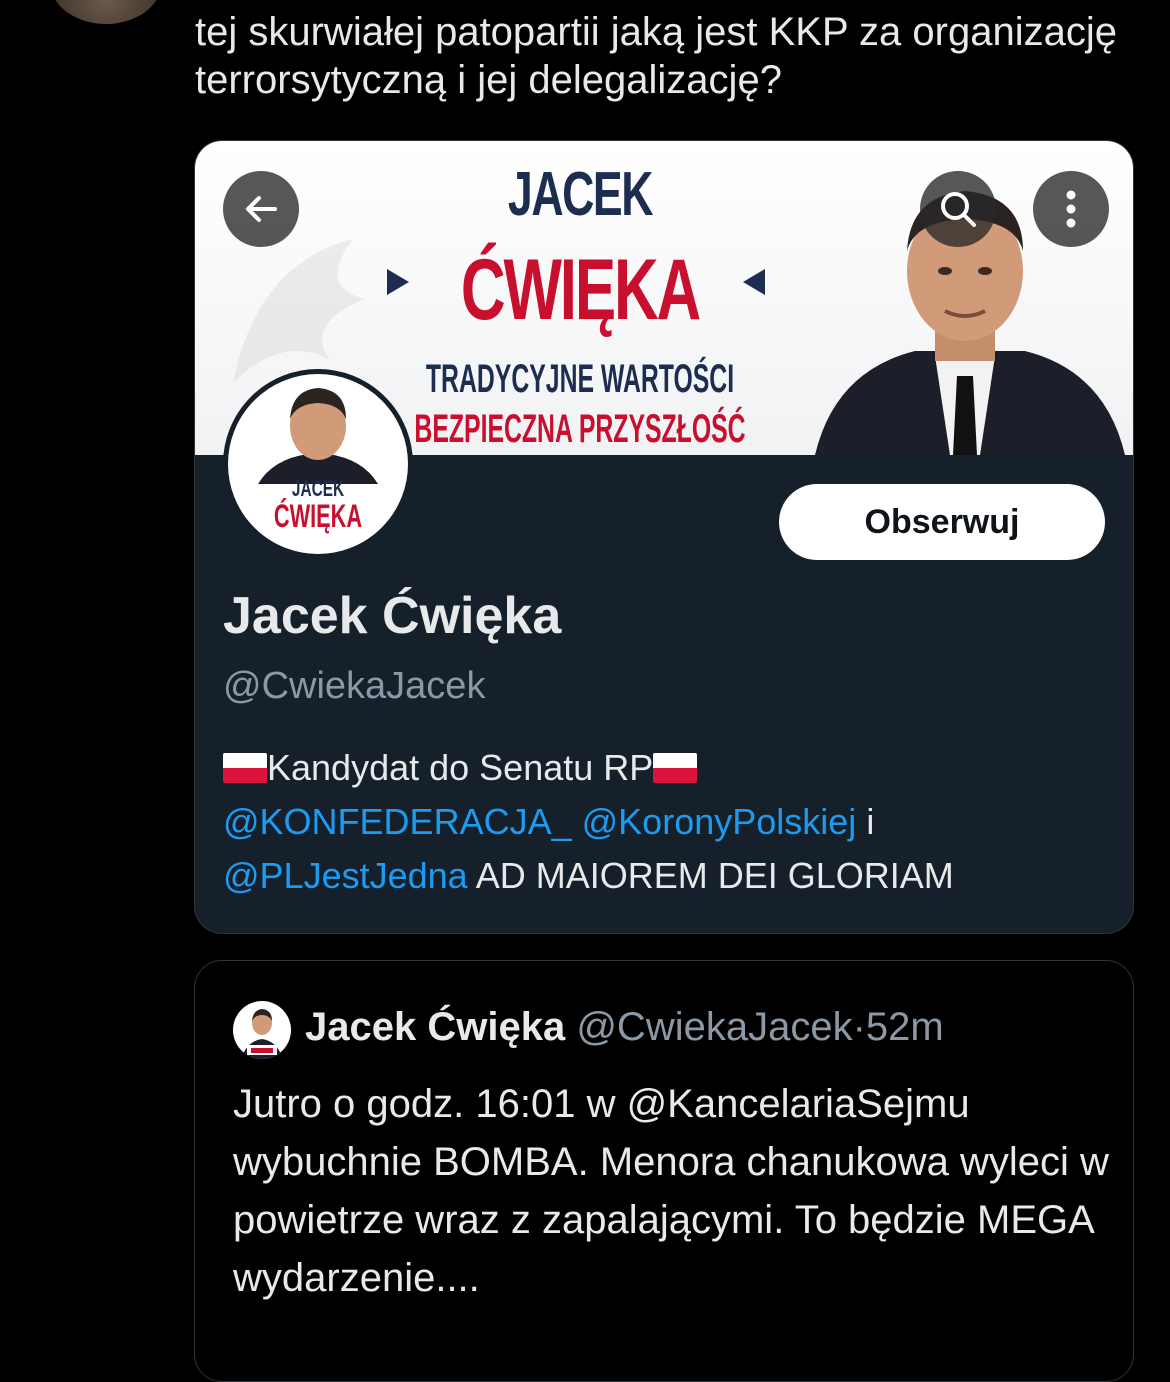 The width and height of the screenshot is (1170, 1382). What do you see at coordinates (318, 516) in the screenshot?
I see `avatar-last-name: ĆWIĘKA` at bounding box center [318, 516].